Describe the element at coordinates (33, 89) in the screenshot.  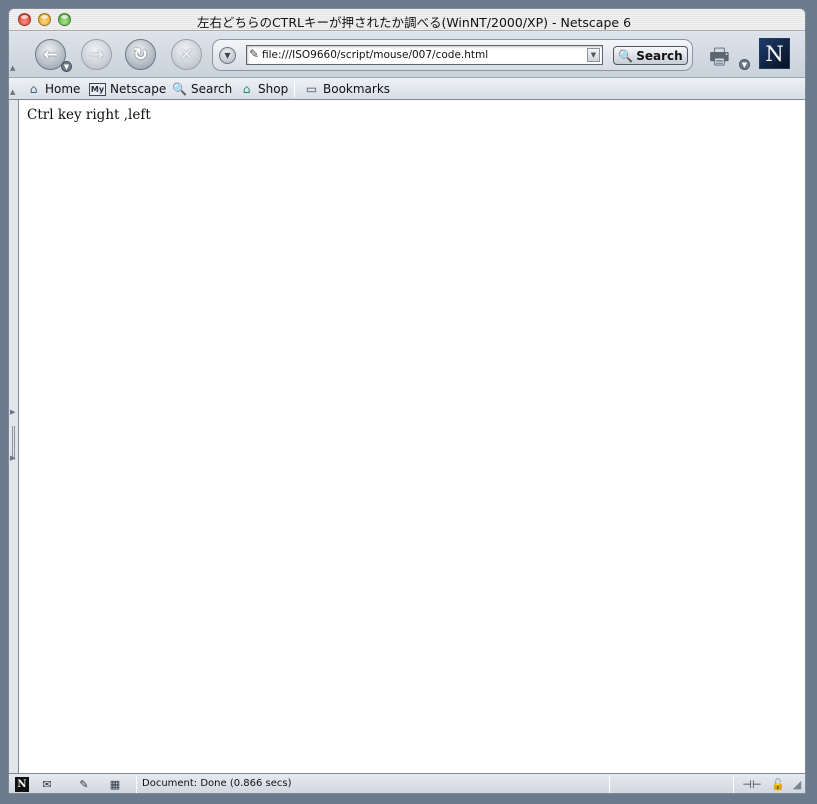
I see `home-icon: ⌂` at that location.